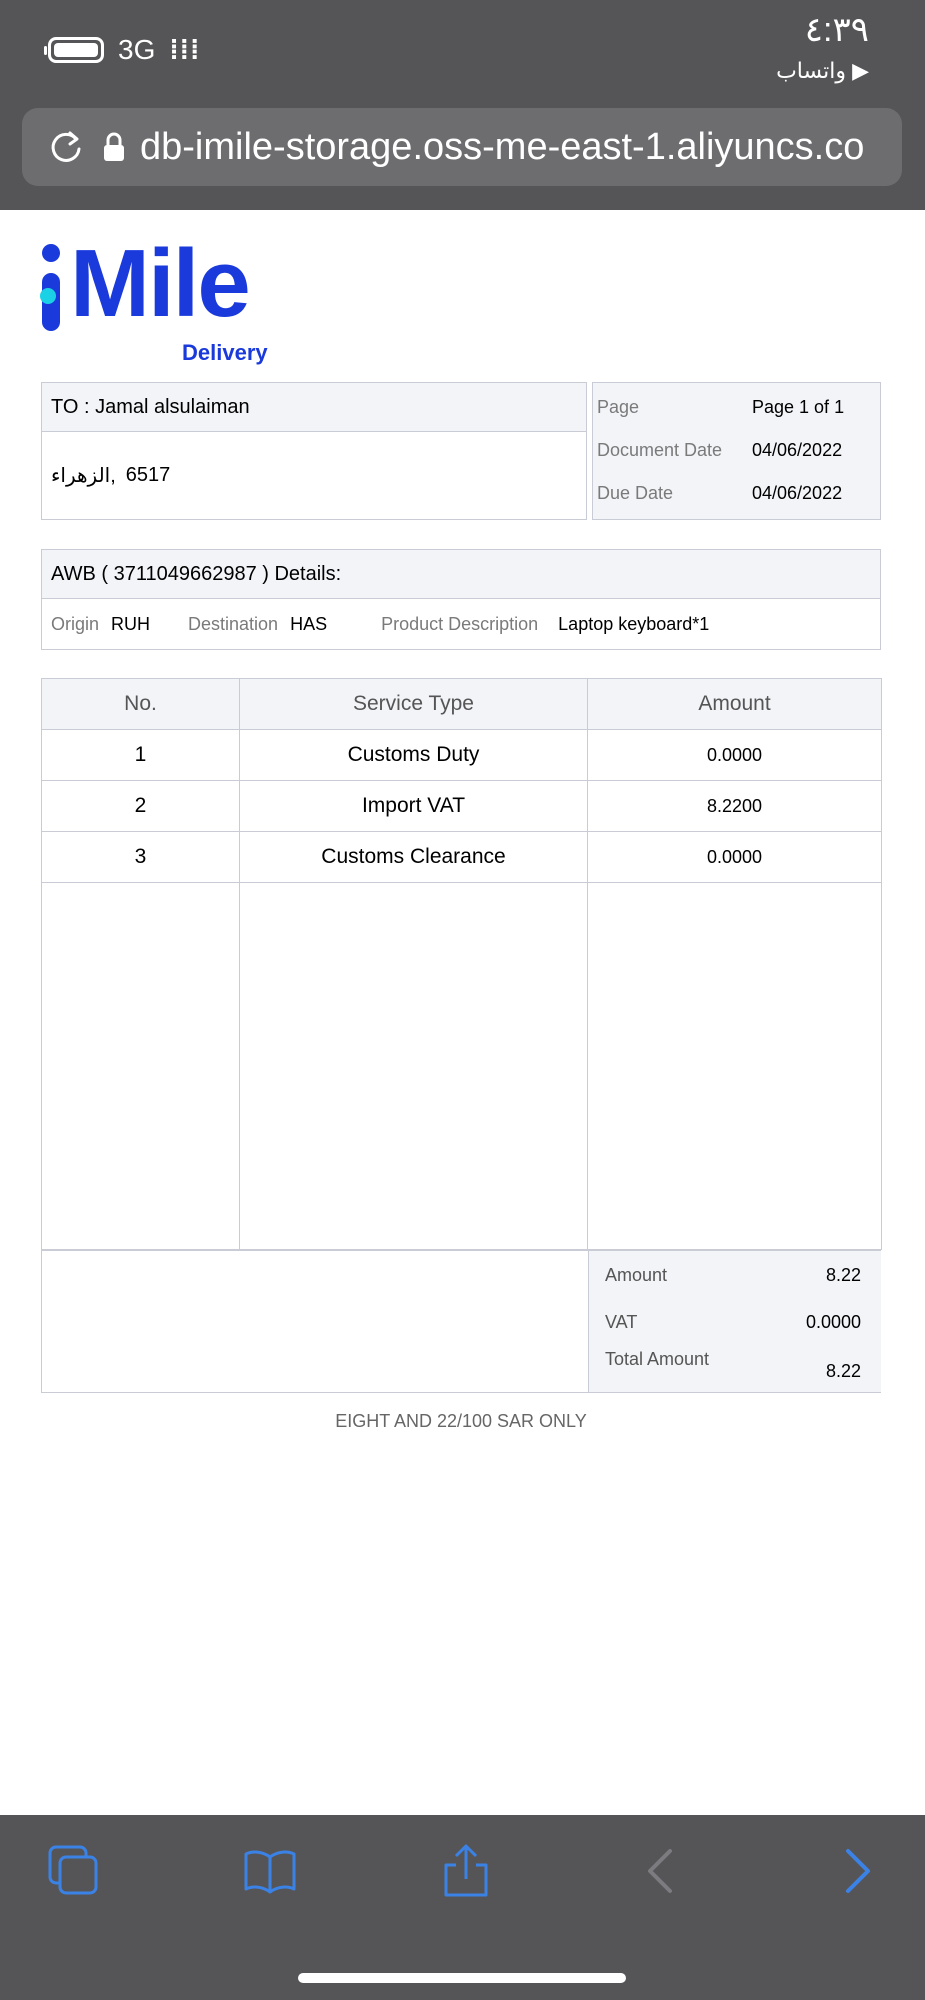 Image resolution: width=925 pixels, height=2000 pixels. I want to click on logo-wordmark: Mile, so click(160, 283).